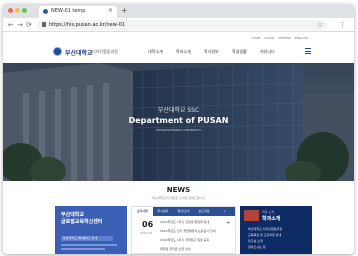  I want to click on department-card-title: 학과소개, so click(271, 219).